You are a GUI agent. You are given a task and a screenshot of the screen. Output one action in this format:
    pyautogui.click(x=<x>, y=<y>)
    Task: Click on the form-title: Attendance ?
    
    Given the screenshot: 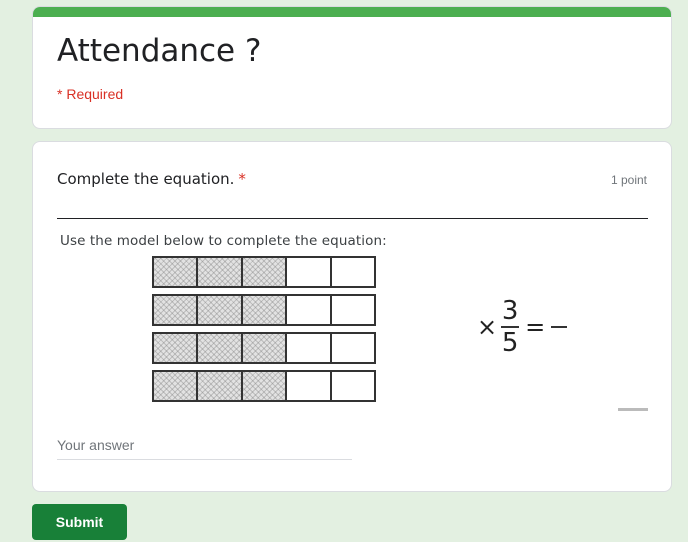 What is the action you would take?
    pyautogui.click(x=159, y=51)
    